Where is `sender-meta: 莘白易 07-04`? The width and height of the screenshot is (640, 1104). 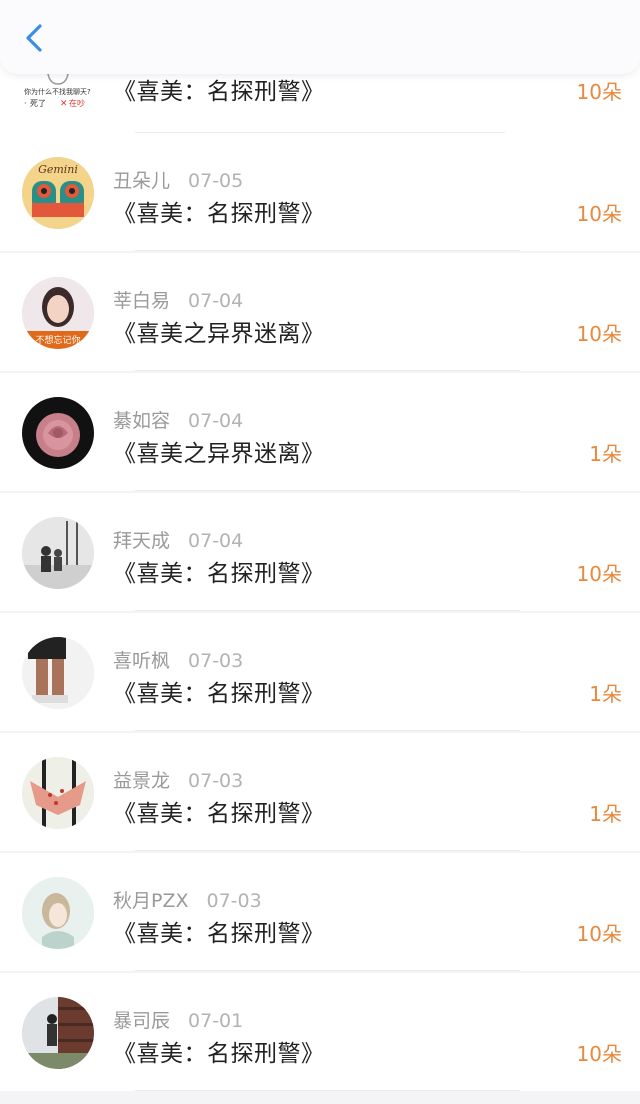 sender-meta: 莘白易 07-04 is located at coordinates (178, 299).